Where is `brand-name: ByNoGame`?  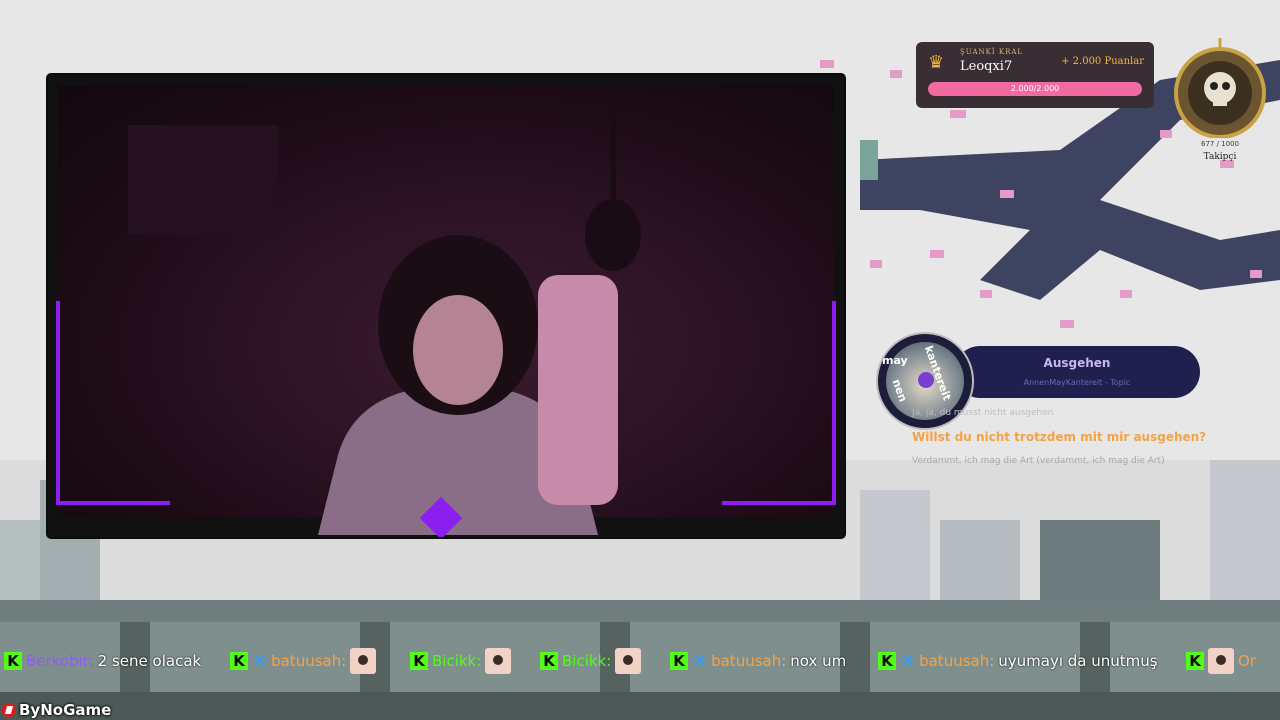 brand-name: ByNoGame is located at coordinates (65, 710).